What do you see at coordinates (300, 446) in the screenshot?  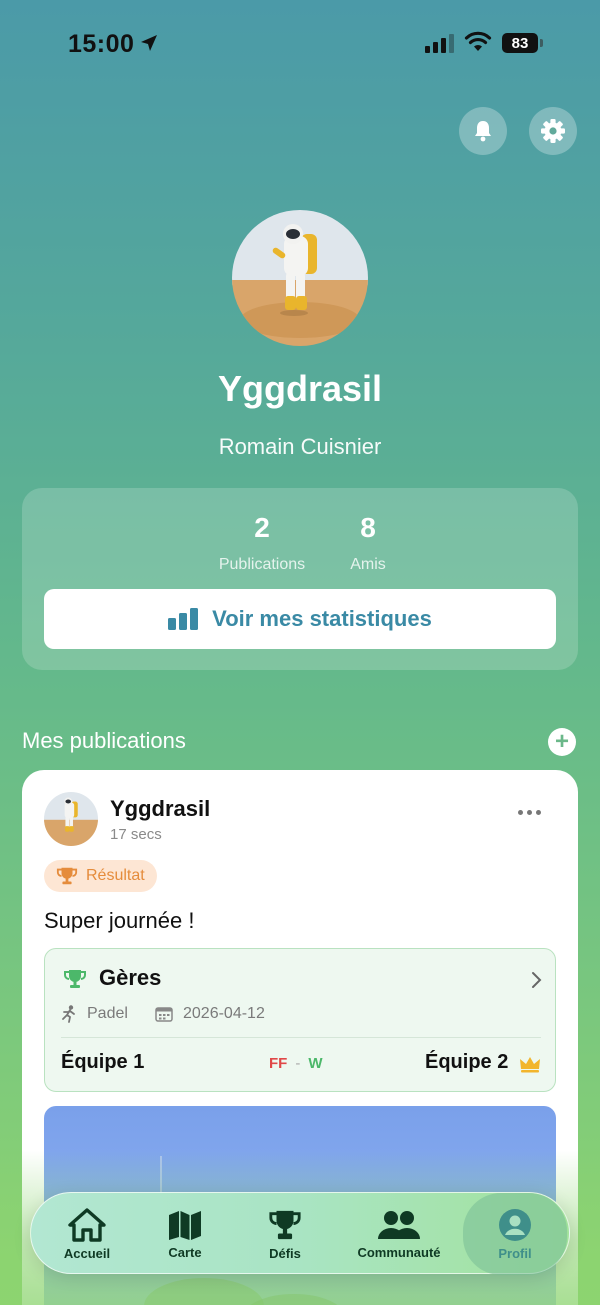 I see `profile-full-name: Romain Cuisnier` at bounding box center [300, 446].